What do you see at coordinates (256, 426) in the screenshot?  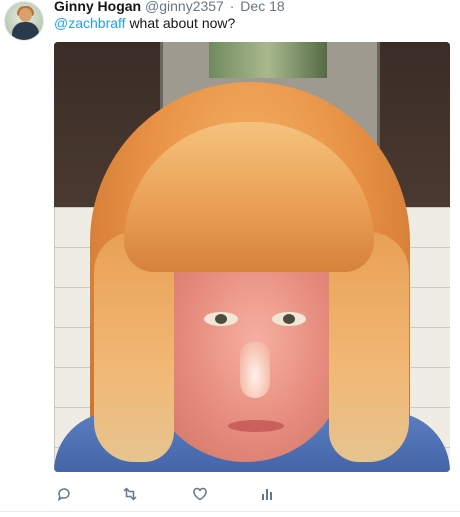 I see `photo-mouth` at bounding box center [256, 426].